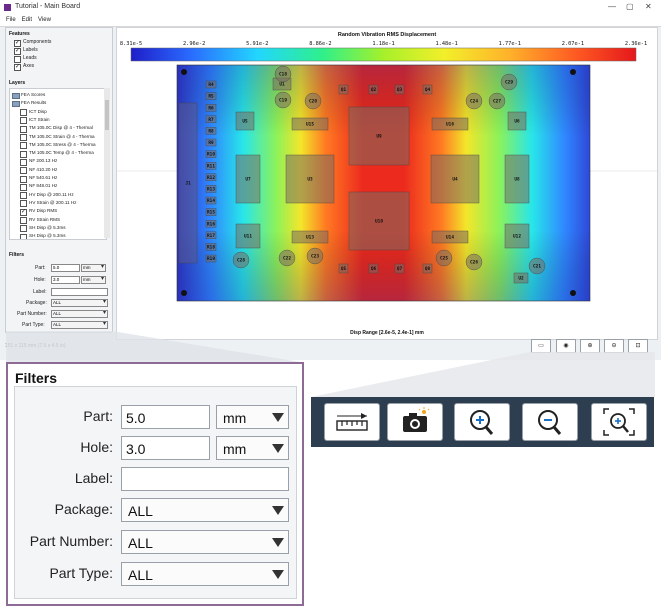 The height and width of the screenshot is (606, 661). Describe the element at coordinates (211, 97) in the screenshot. I see `component-label: R5` at that location.